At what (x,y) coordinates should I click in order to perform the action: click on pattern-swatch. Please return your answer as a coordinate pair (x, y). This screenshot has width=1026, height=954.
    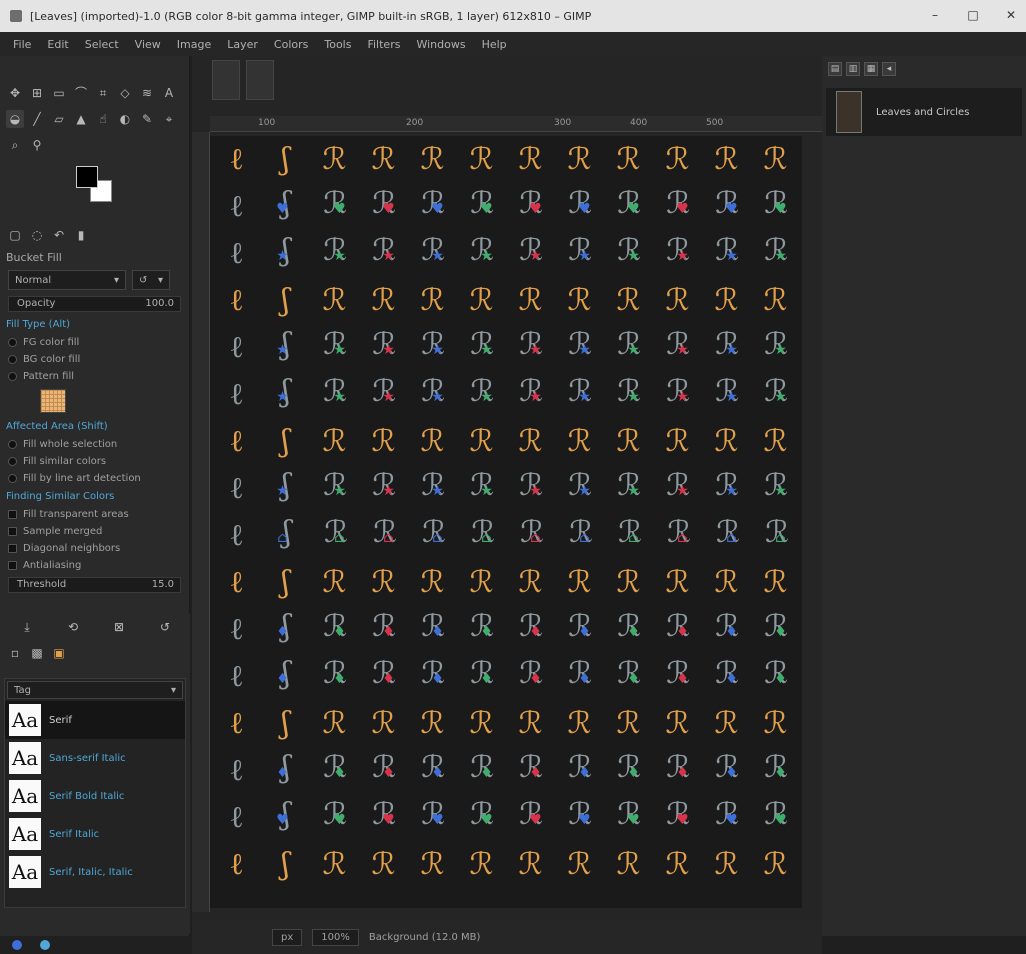
    Looking at the image, I should click on (53, 401).